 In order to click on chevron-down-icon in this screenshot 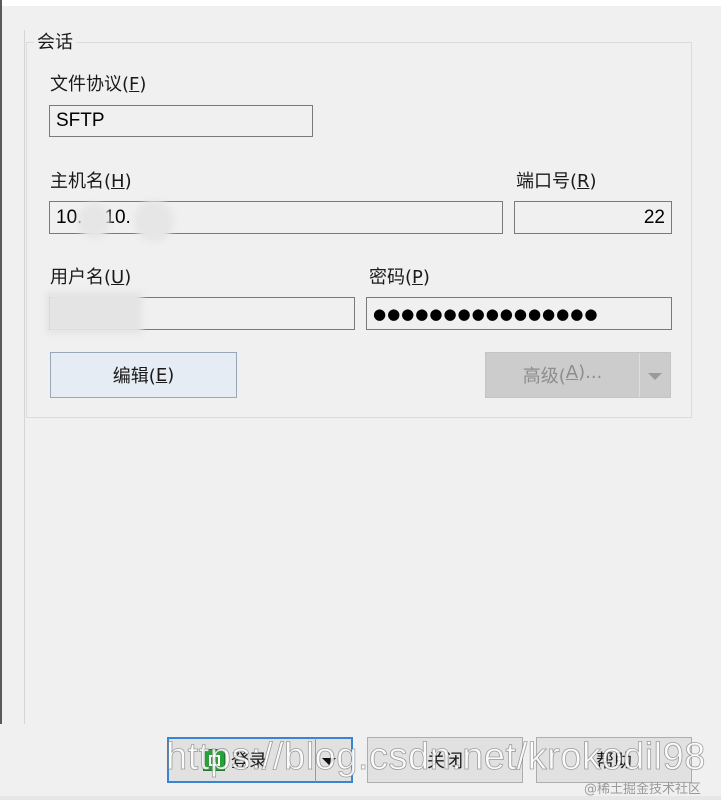, I will do `click(655, 376)`.